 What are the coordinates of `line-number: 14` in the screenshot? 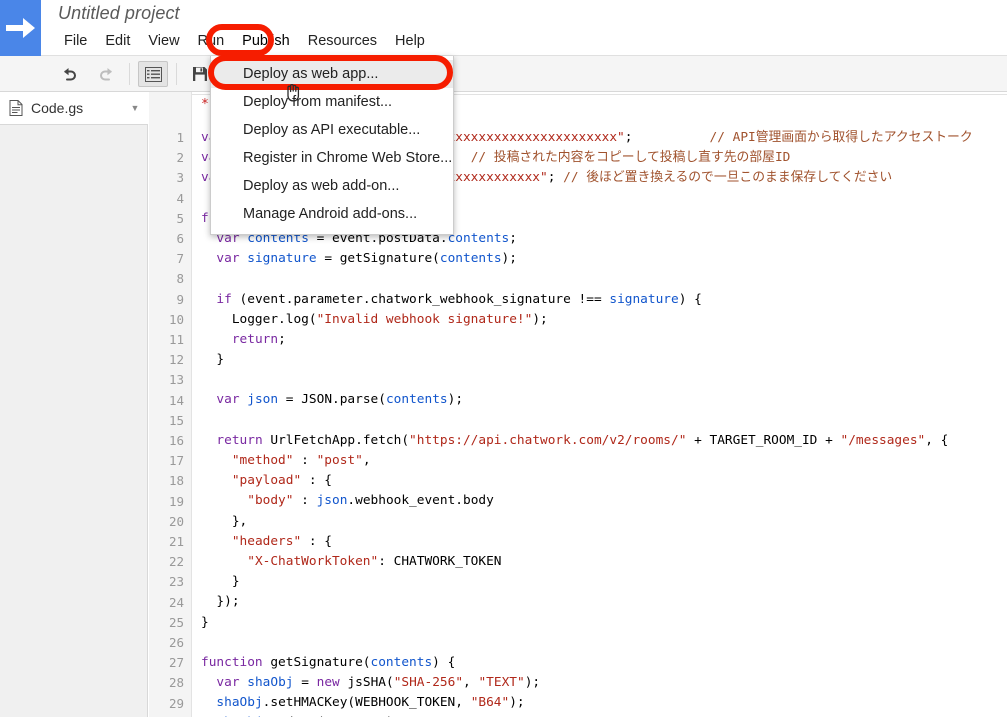 It's located at (176, 400).